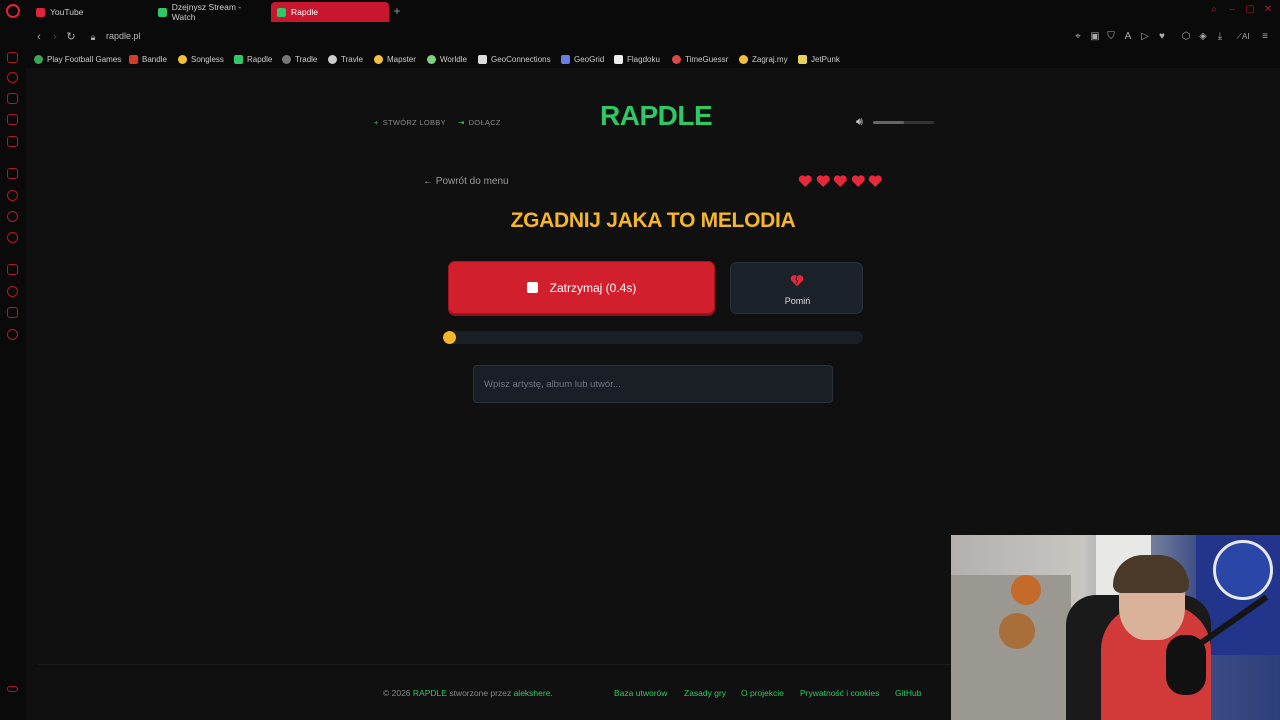 The width and height of the screenshot is (1280, 720). Describe the element at coordinates (12, 237) in the screenshot. I see `sidebar-music-icon` at that location.